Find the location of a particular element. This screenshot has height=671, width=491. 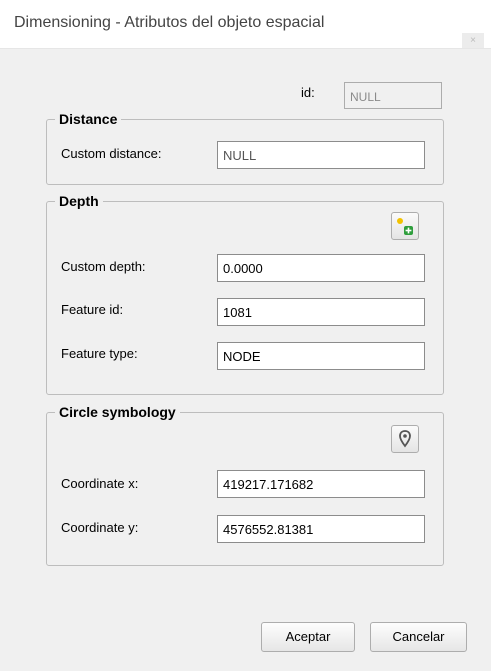

coordinate-y-label: Coordinate y: is located at coordinates (100, 527).